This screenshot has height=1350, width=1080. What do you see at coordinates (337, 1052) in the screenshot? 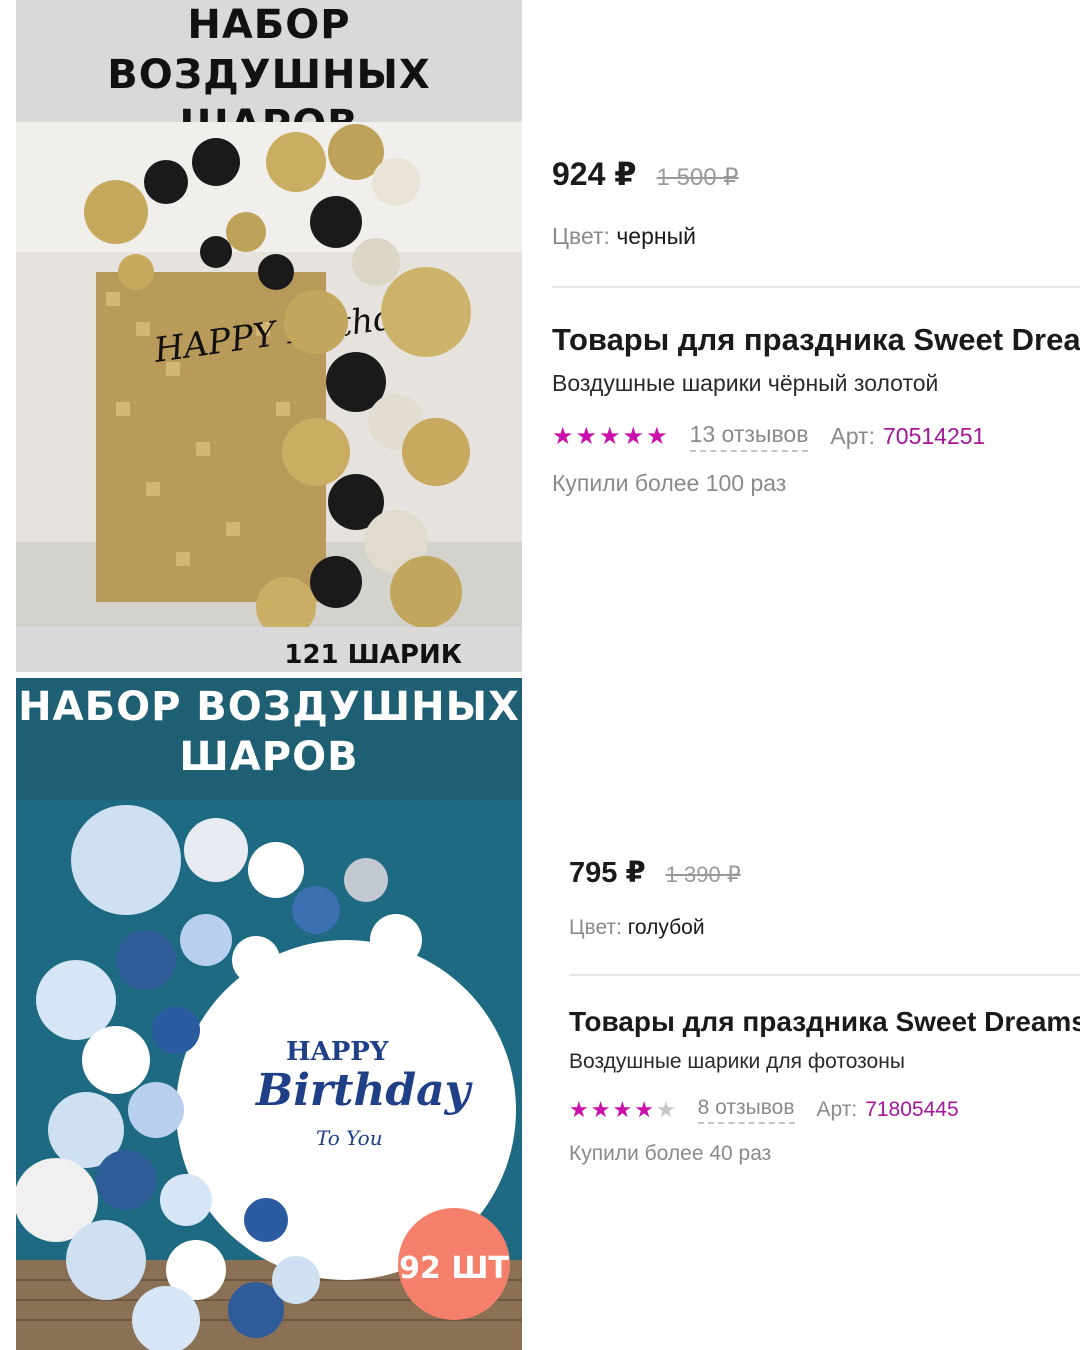
I see `happy-text: HAPPY` at bounding box center [337, 1052].